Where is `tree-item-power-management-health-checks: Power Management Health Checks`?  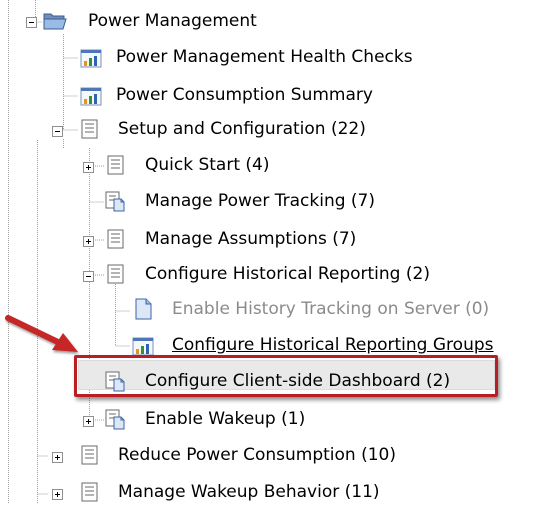 tree-item-power-management-health-checks: Power Management Health Checks is located at coordinates (277, 58).